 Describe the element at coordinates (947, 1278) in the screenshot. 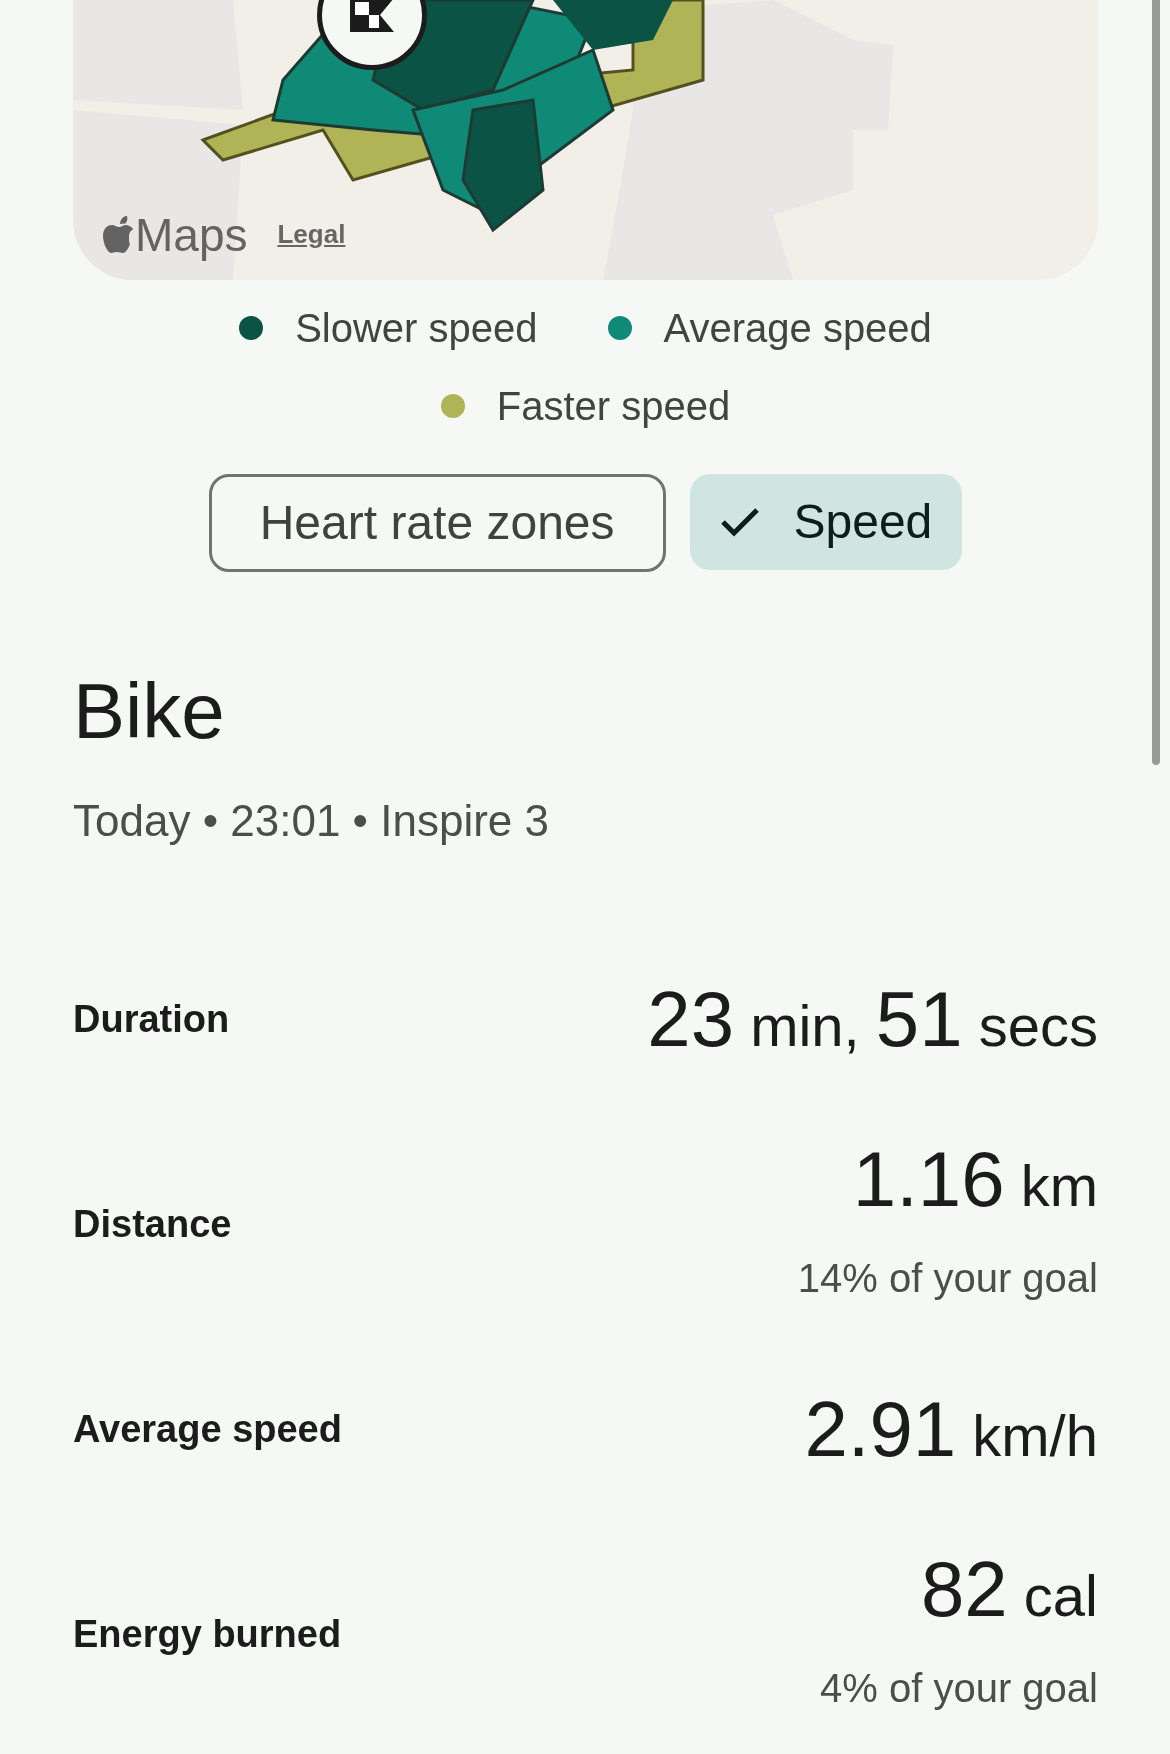

I see `goal-progress-note: 14% of your goal` at that location.